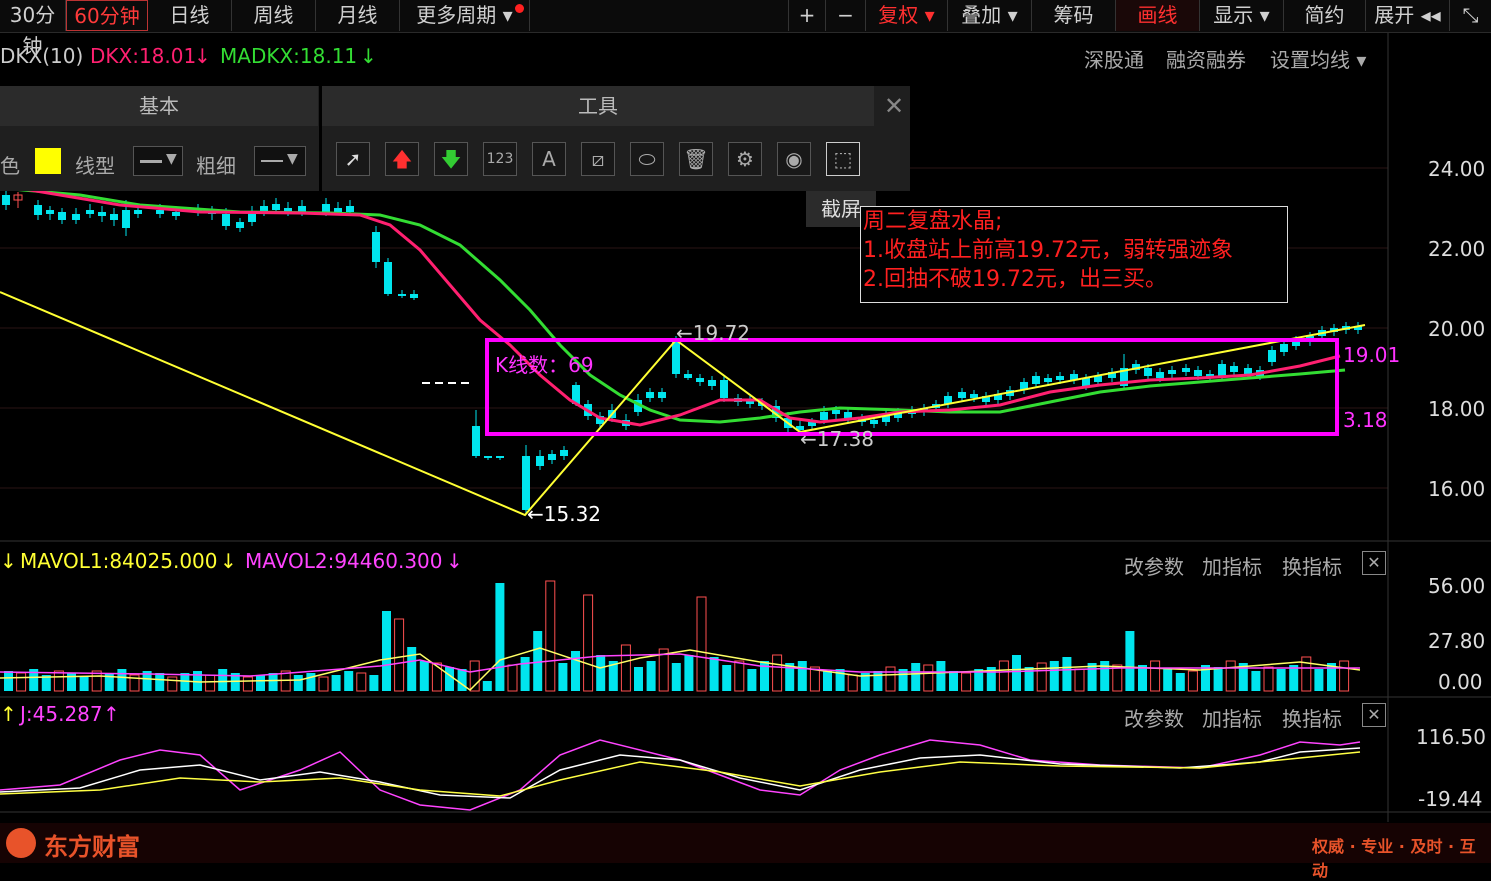 The height and width of the screenshot is (881, 1491). Describe the element at coordinates (216, 166) in the screenshot. I see `thickness-label: 粗细` at that location.